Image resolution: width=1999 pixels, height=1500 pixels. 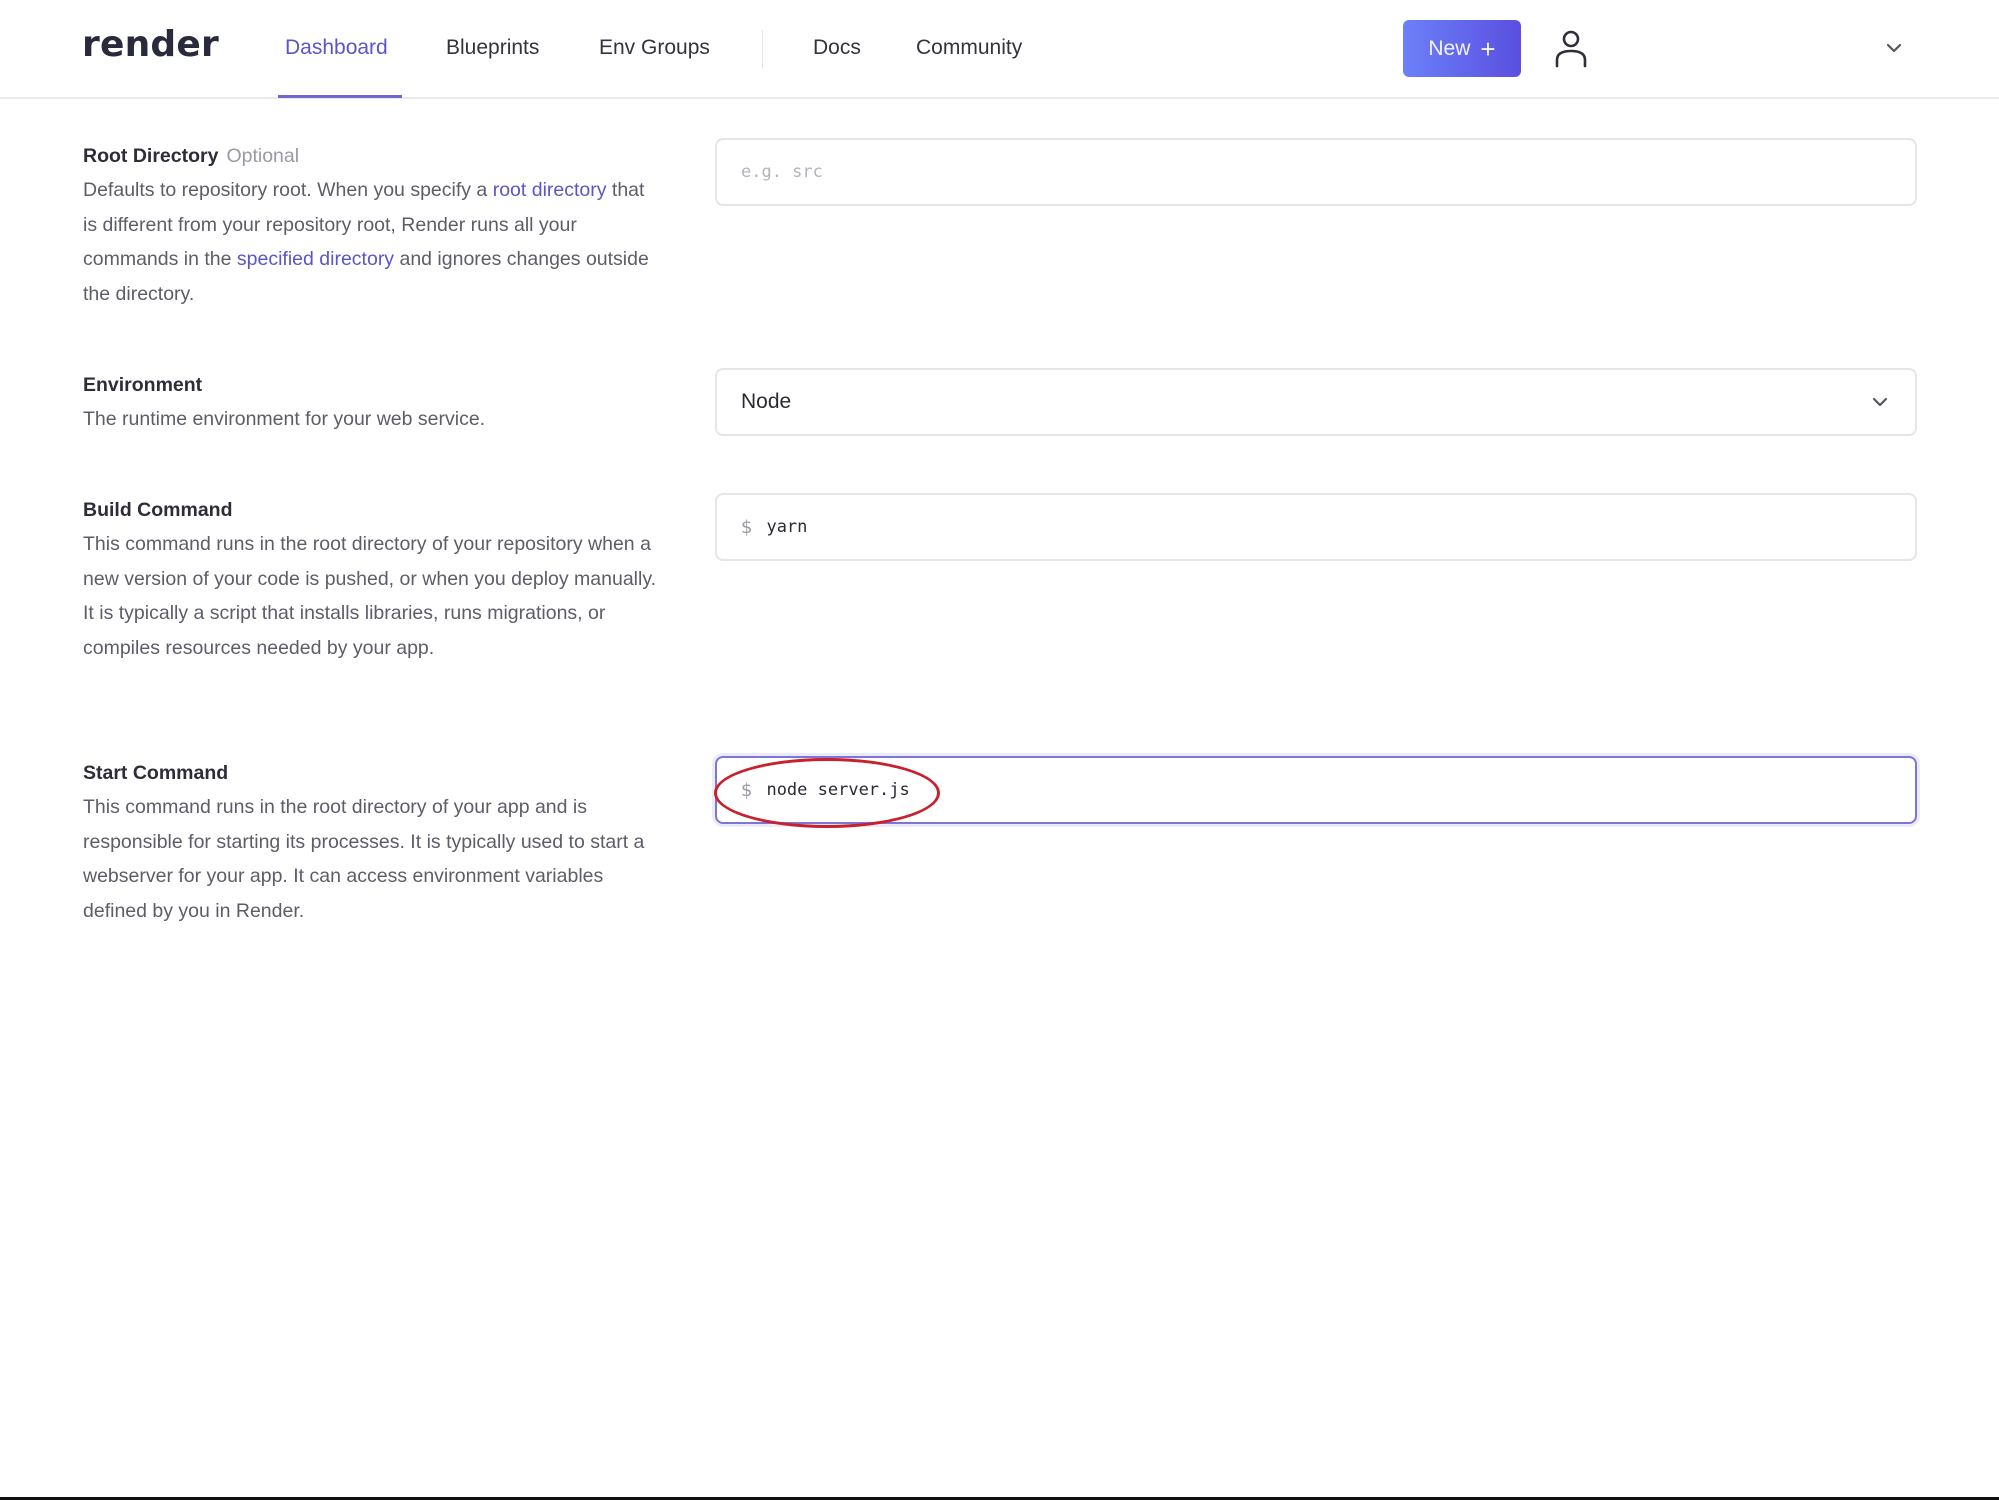 I want to click on nav-community: Community, so click(x=969, y=48).